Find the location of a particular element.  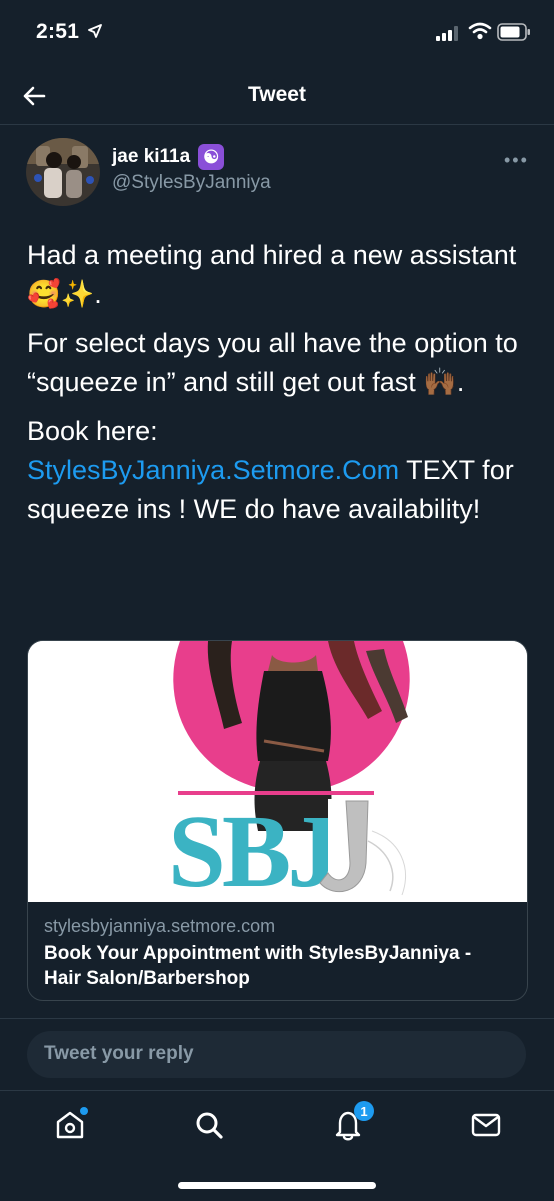

battery-icon is located at coordinates (514, 34).